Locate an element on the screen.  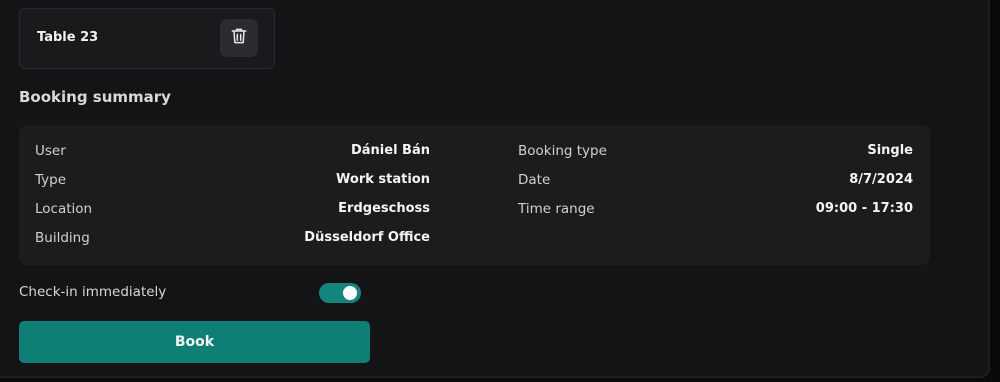
summary-label: Booking type is located at coordinates (562, 151).